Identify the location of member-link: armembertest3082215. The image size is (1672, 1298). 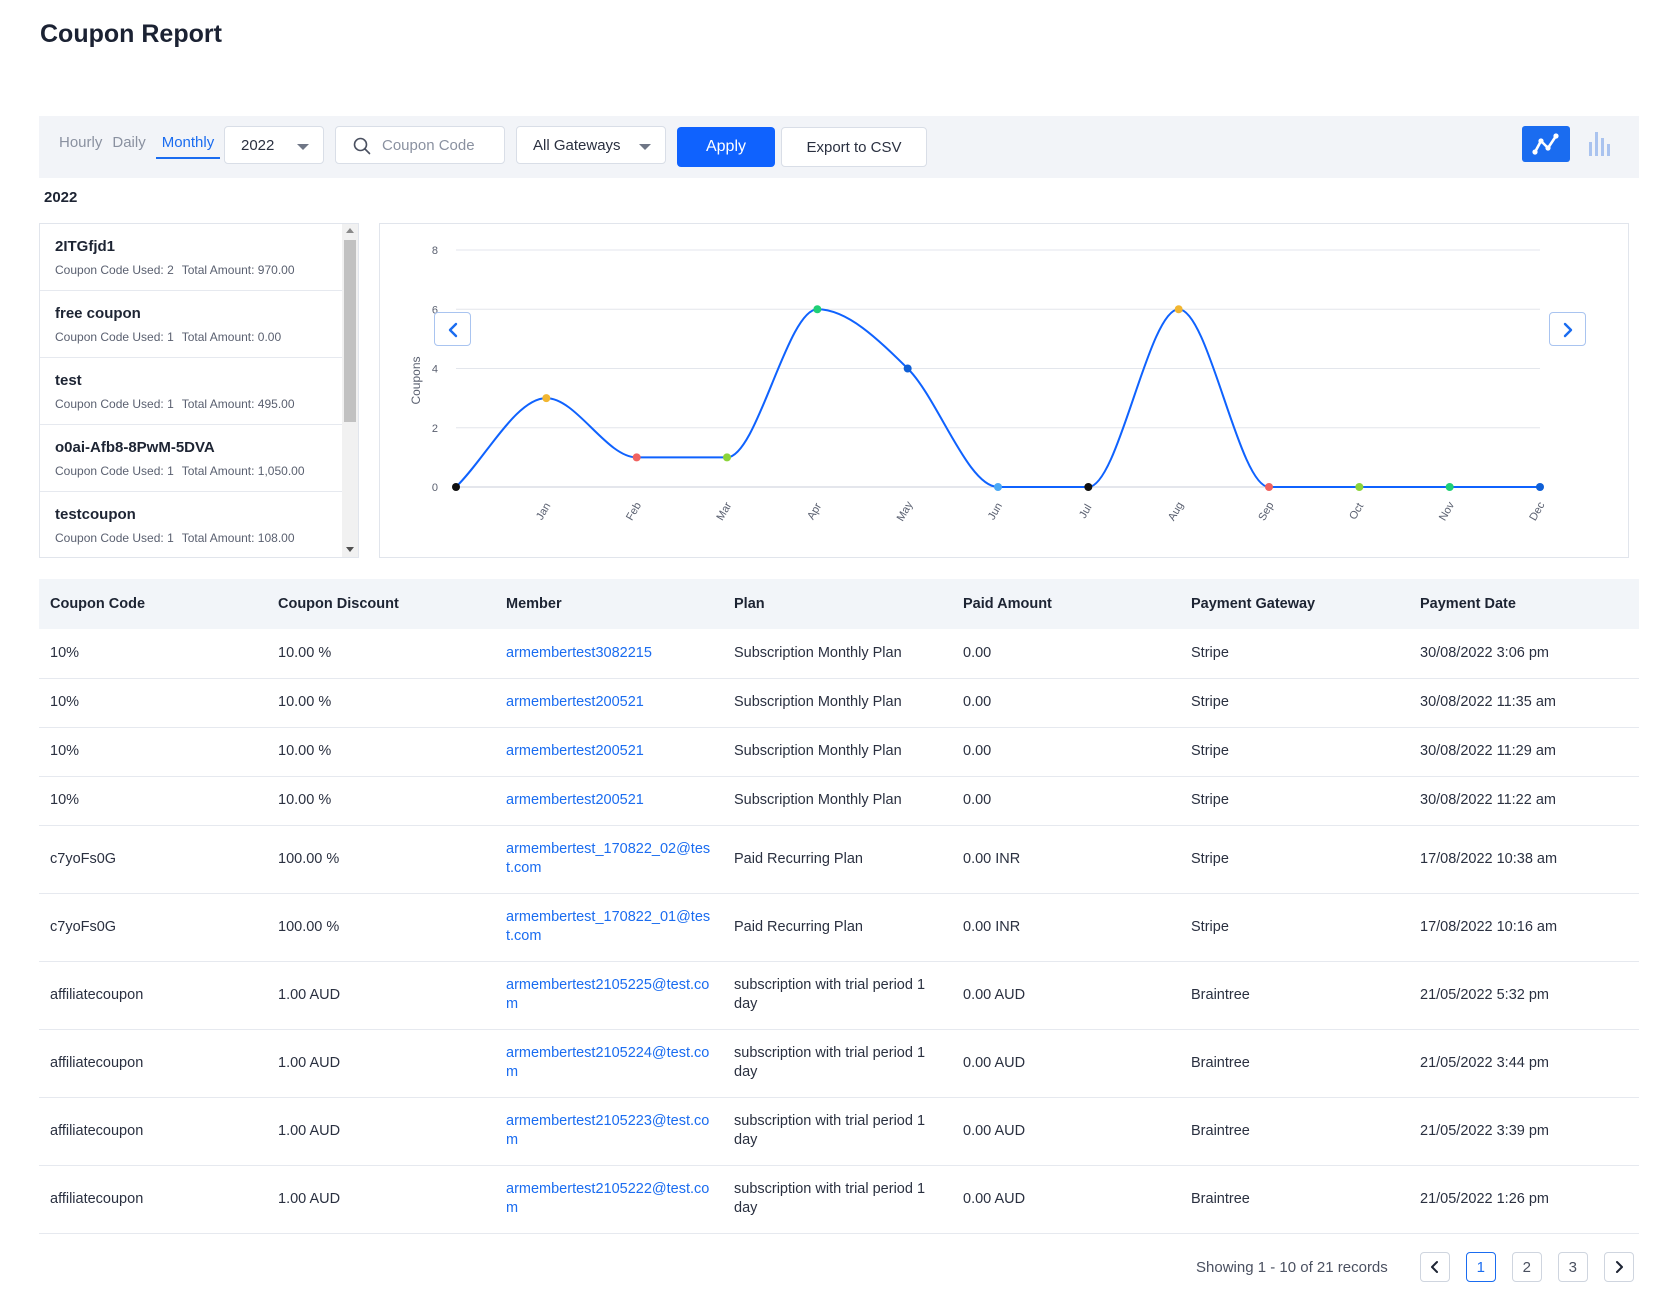
(579, 653).